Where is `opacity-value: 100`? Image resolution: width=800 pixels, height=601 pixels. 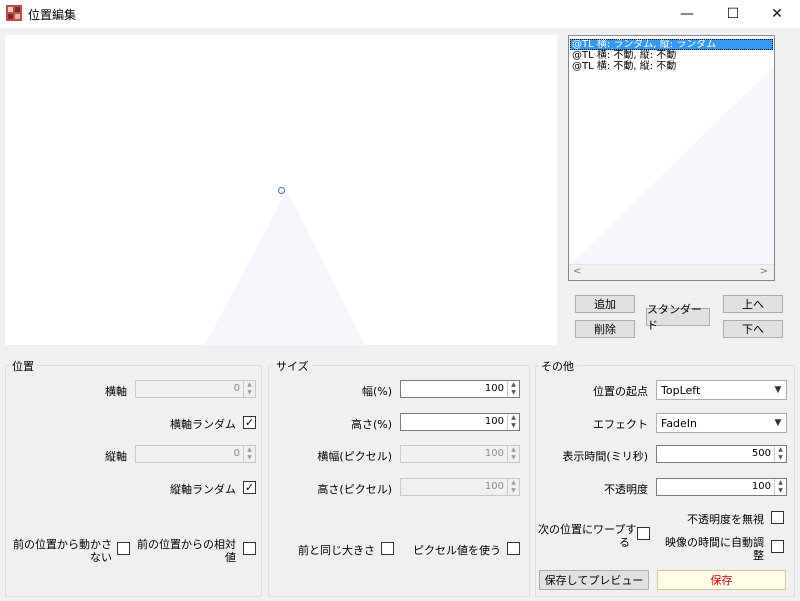 opacity-value: 100 is located at coordinates (761, 486).